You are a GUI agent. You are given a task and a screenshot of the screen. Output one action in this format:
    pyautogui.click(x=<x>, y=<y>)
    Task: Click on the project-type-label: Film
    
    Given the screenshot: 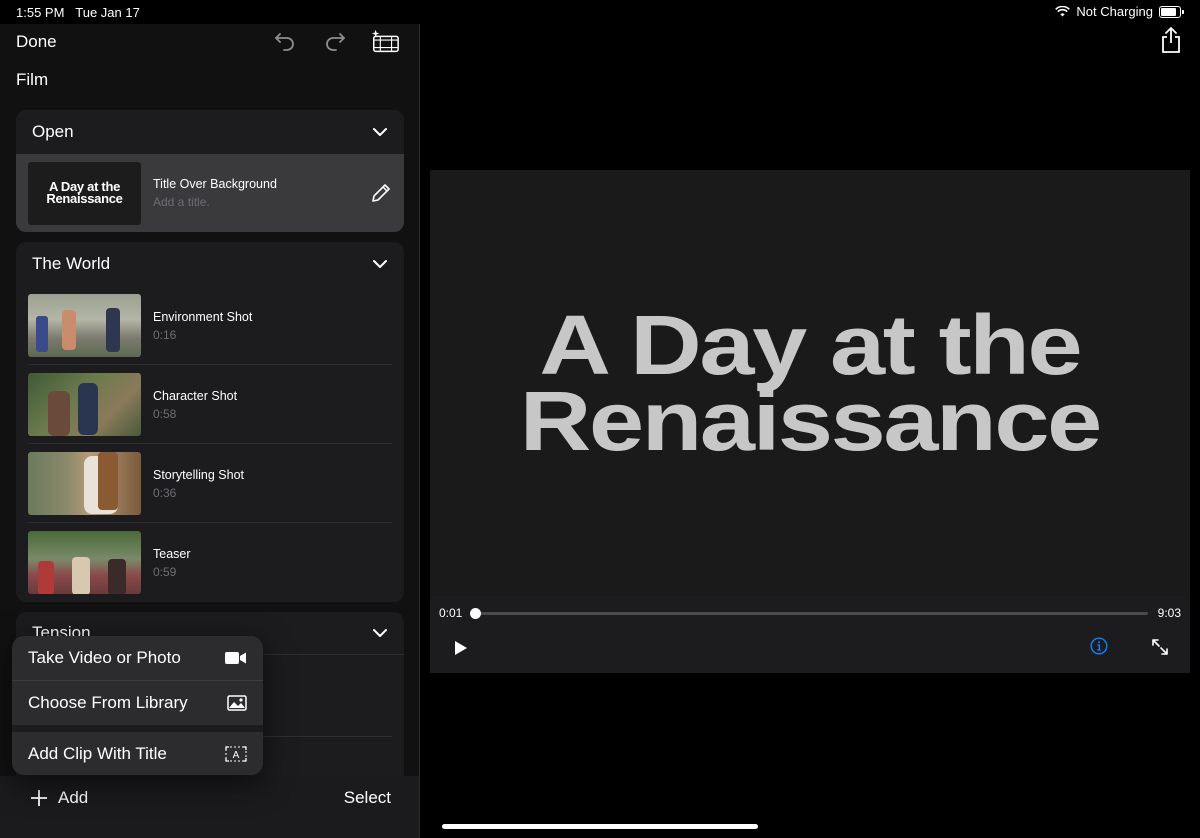 What is the action you would take?
    pyautogui.click(x=32, y=79)
    